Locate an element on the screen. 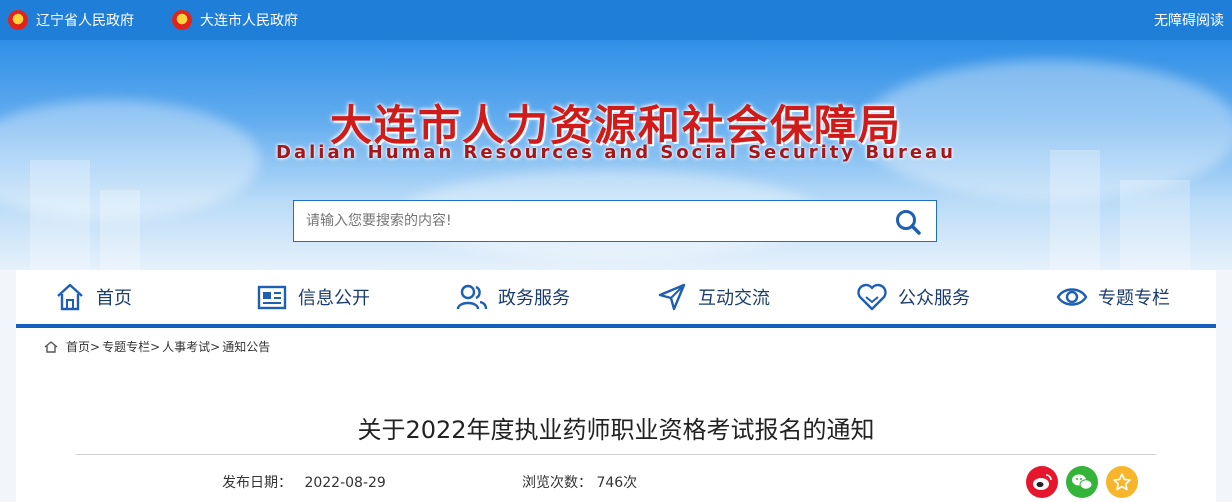  nav-item-label: 信息公开 is located at coordinates (334, 298).